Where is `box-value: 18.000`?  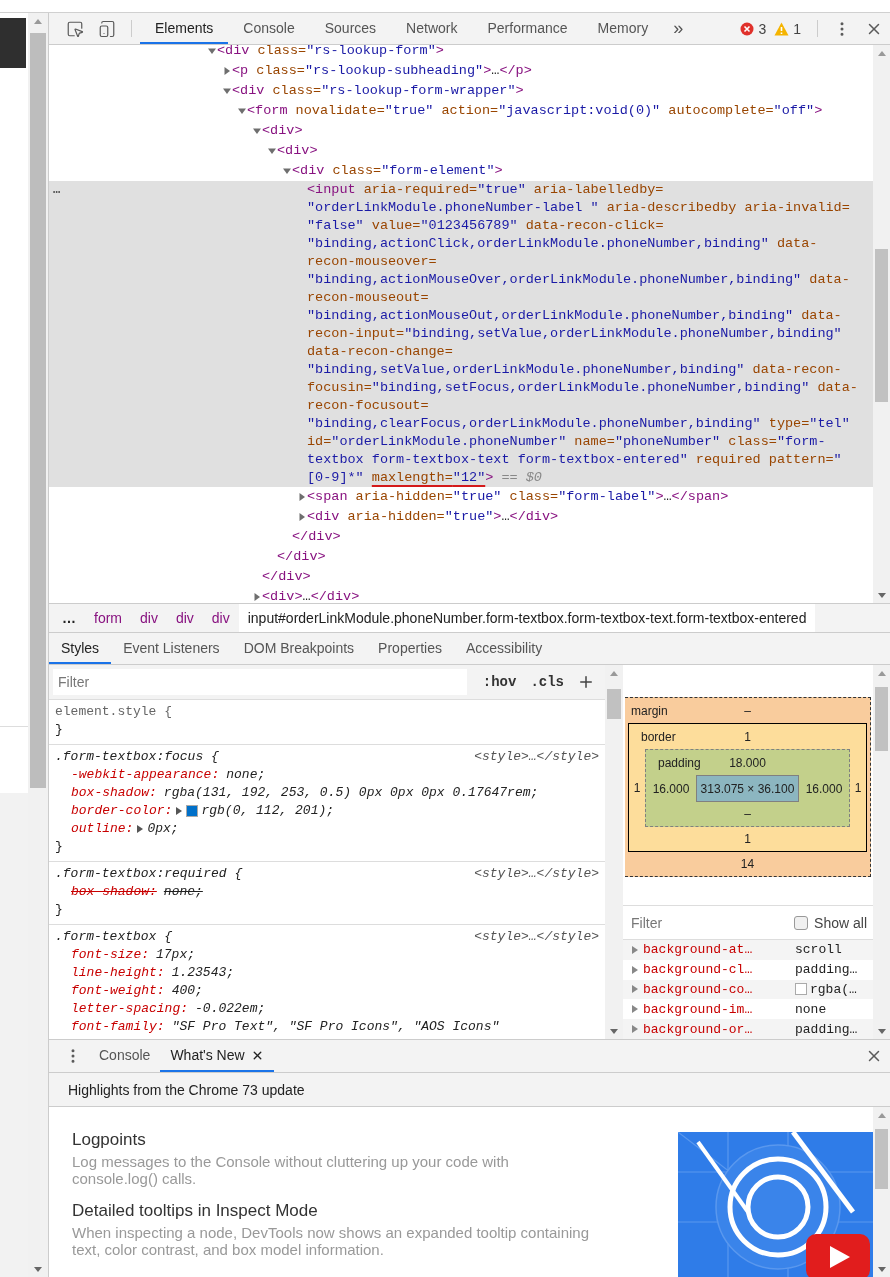 box-value: 18.000 is located at coordinates (747, 762).